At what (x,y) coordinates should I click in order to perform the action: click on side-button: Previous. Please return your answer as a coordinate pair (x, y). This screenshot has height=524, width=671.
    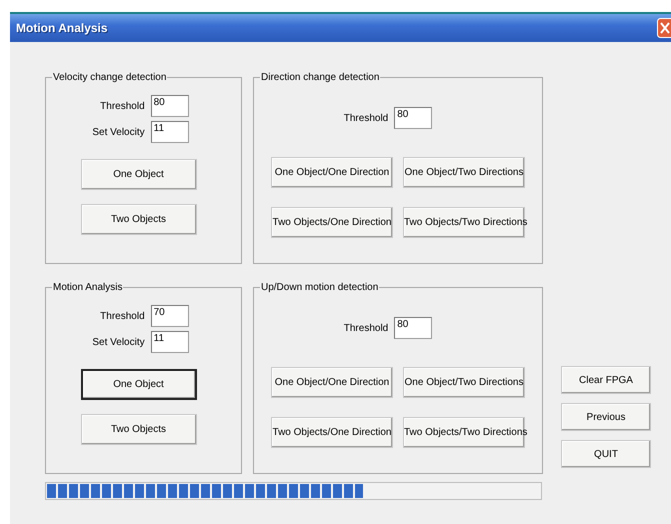
    Looking at the image, I should click on (606, 417).